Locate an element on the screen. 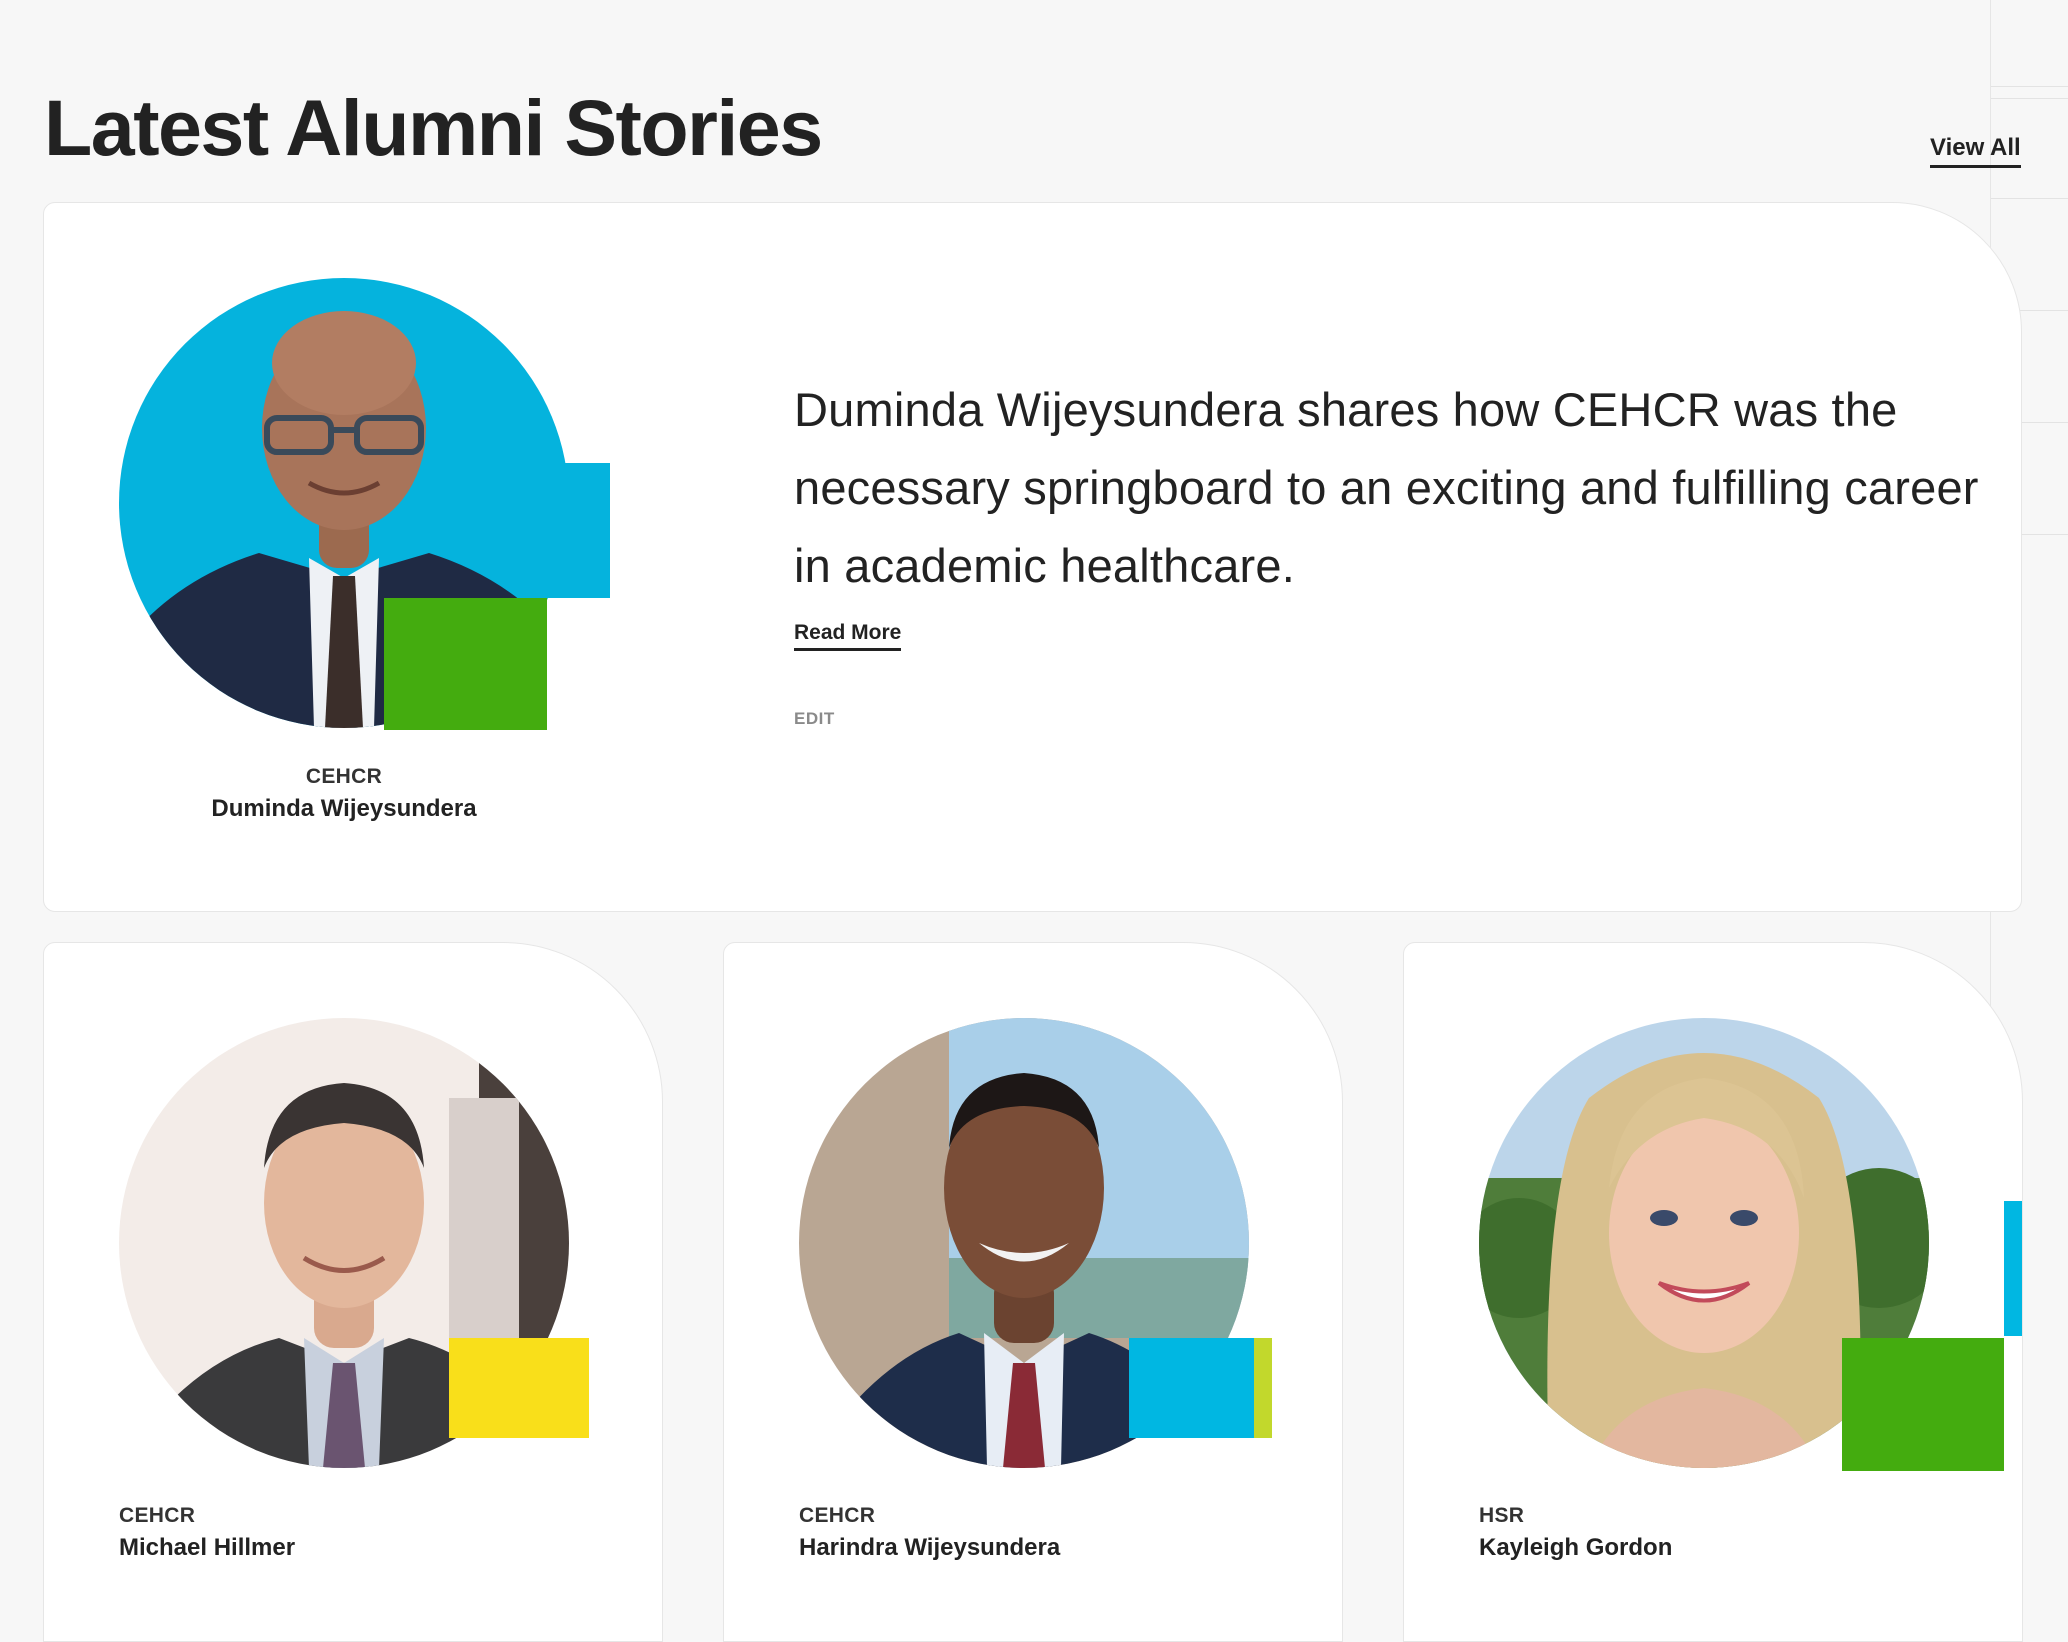 The width and height of the screenshot is (2068, 1642). story-name: Kayleigh Gordon is located at coordinates (1576, 1547).